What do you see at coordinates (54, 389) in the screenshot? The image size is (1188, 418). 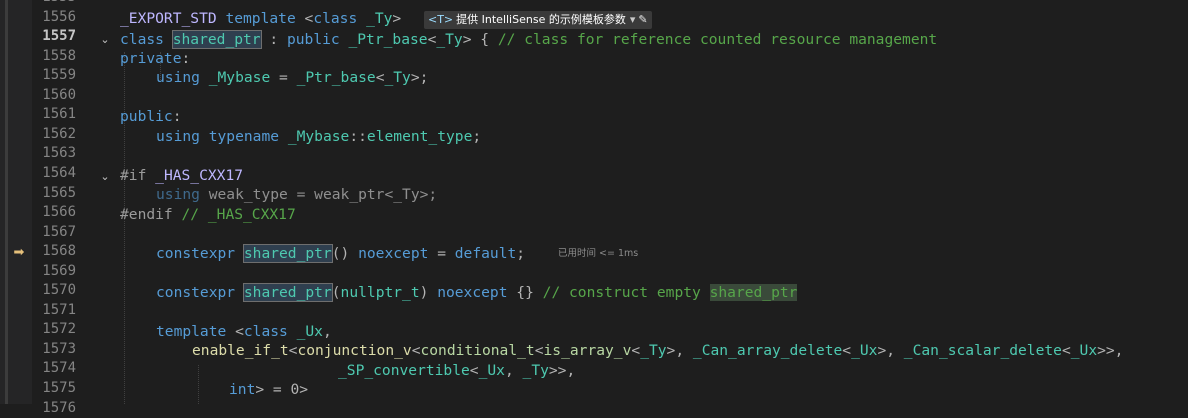 I see `line-number: 1575` at bounding box center [54, 389].